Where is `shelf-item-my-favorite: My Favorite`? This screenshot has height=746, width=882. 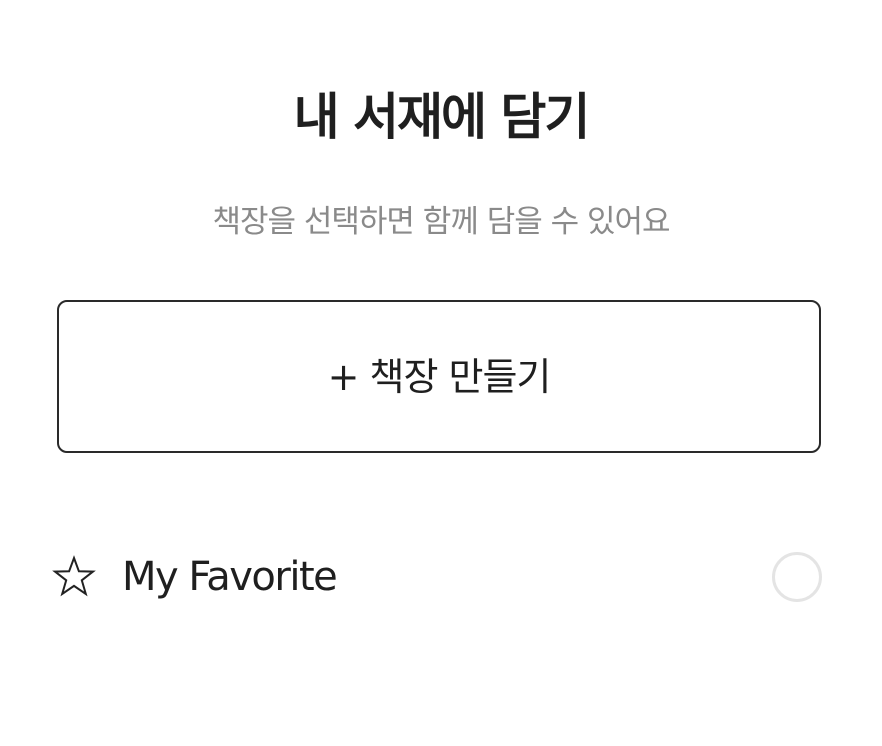 shelf-item-my-favorite: My Favorite is located at coordinates (438, 577).